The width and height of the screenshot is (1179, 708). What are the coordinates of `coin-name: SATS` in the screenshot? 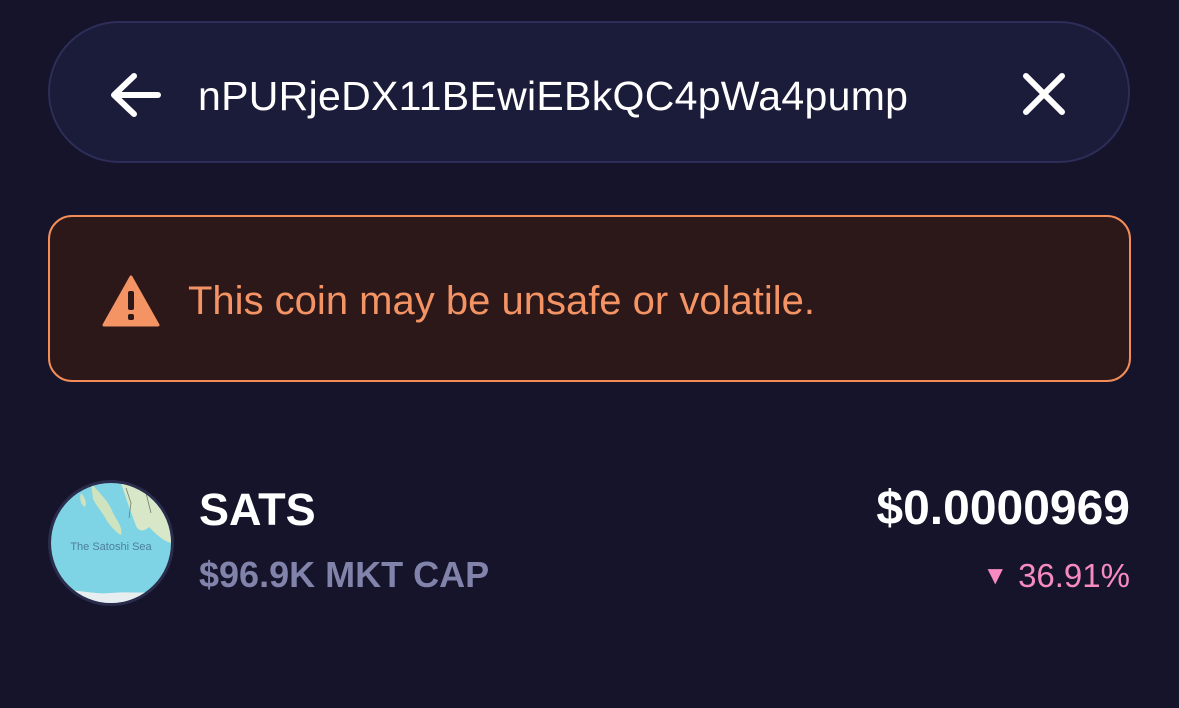 It's located at (257, 509).